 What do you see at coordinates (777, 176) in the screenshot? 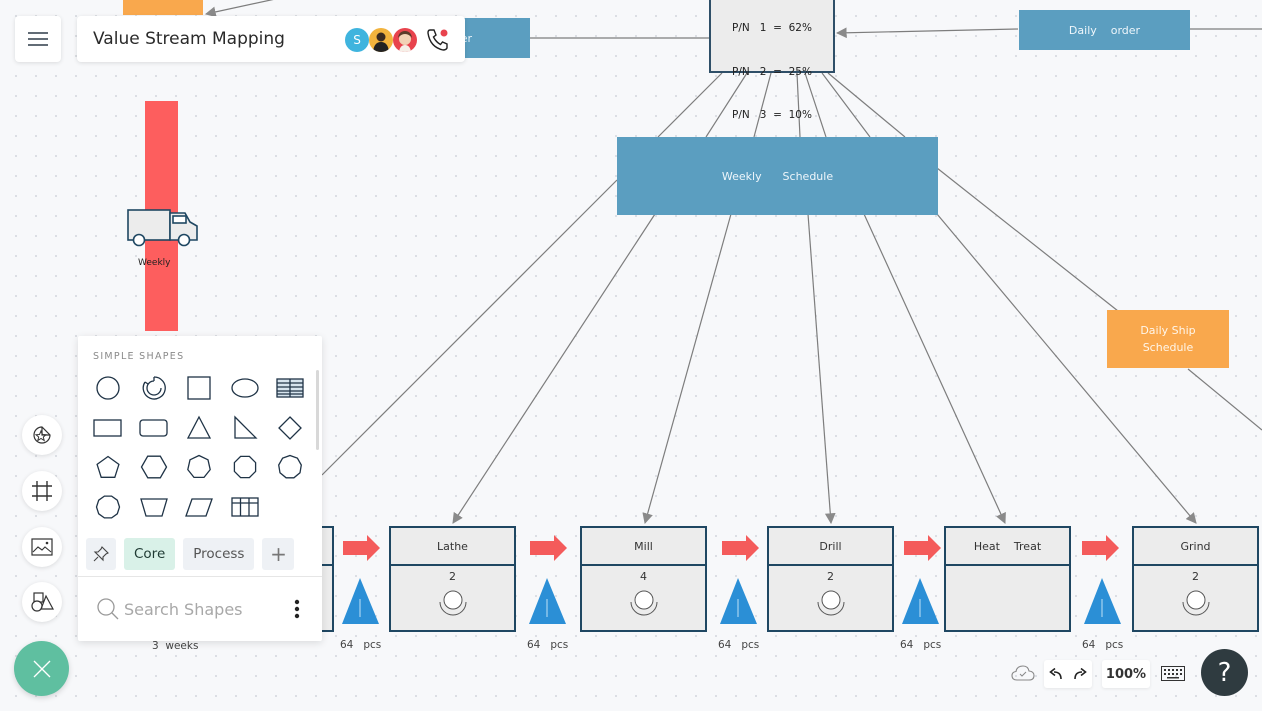
I see `weekly-schedule-box: Weekly Schedule` at bounding box center [777, 176].